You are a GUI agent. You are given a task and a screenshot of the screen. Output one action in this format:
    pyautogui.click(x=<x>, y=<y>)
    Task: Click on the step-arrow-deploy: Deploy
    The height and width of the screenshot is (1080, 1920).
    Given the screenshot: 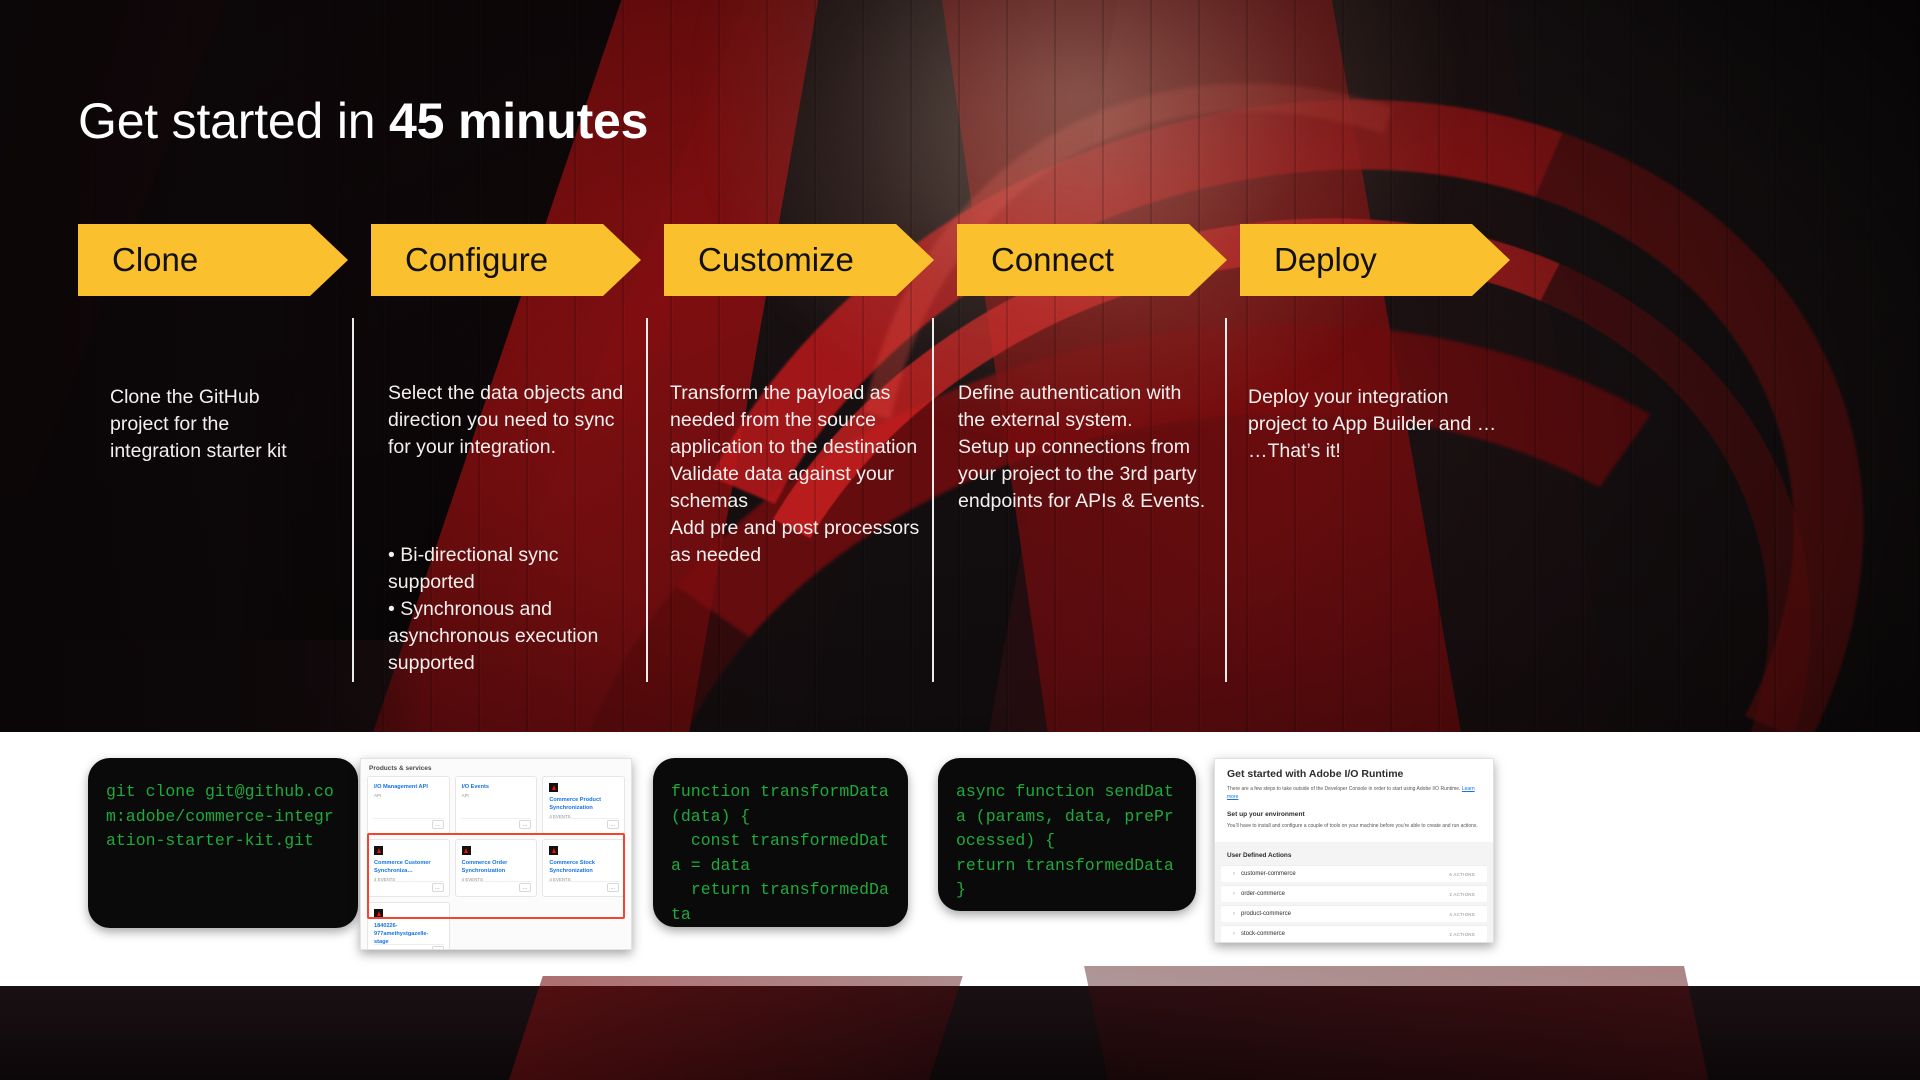 What is the action you would take?
    pyautogui.click(x=1375, y=260)
    